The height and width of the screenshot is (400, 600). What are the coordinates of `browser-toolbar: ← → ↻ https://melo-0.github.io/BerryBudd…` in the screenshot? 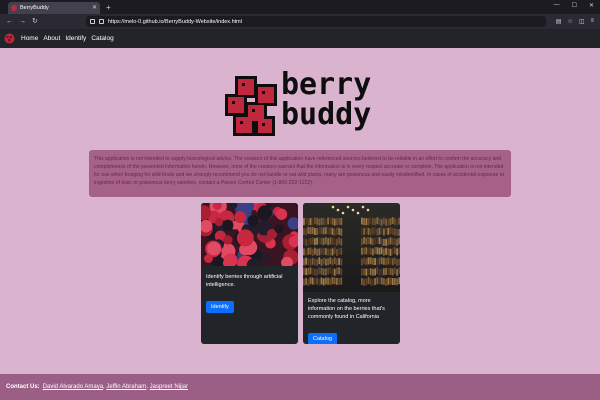 It's located at (300, 21).